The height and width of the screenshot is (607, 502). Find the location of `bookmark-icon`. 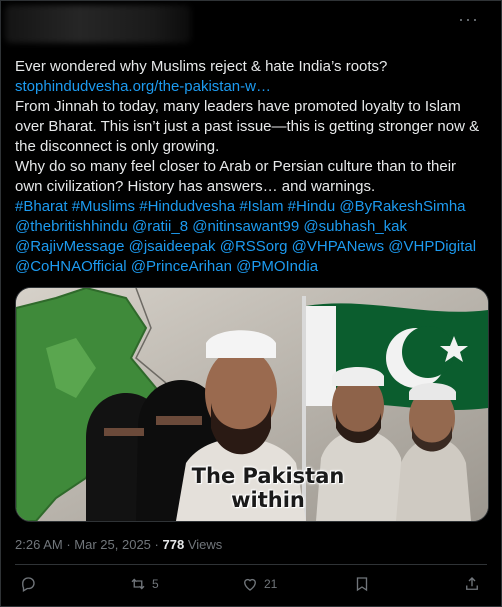

bookmark-icon is located at coordinates (362, 584).